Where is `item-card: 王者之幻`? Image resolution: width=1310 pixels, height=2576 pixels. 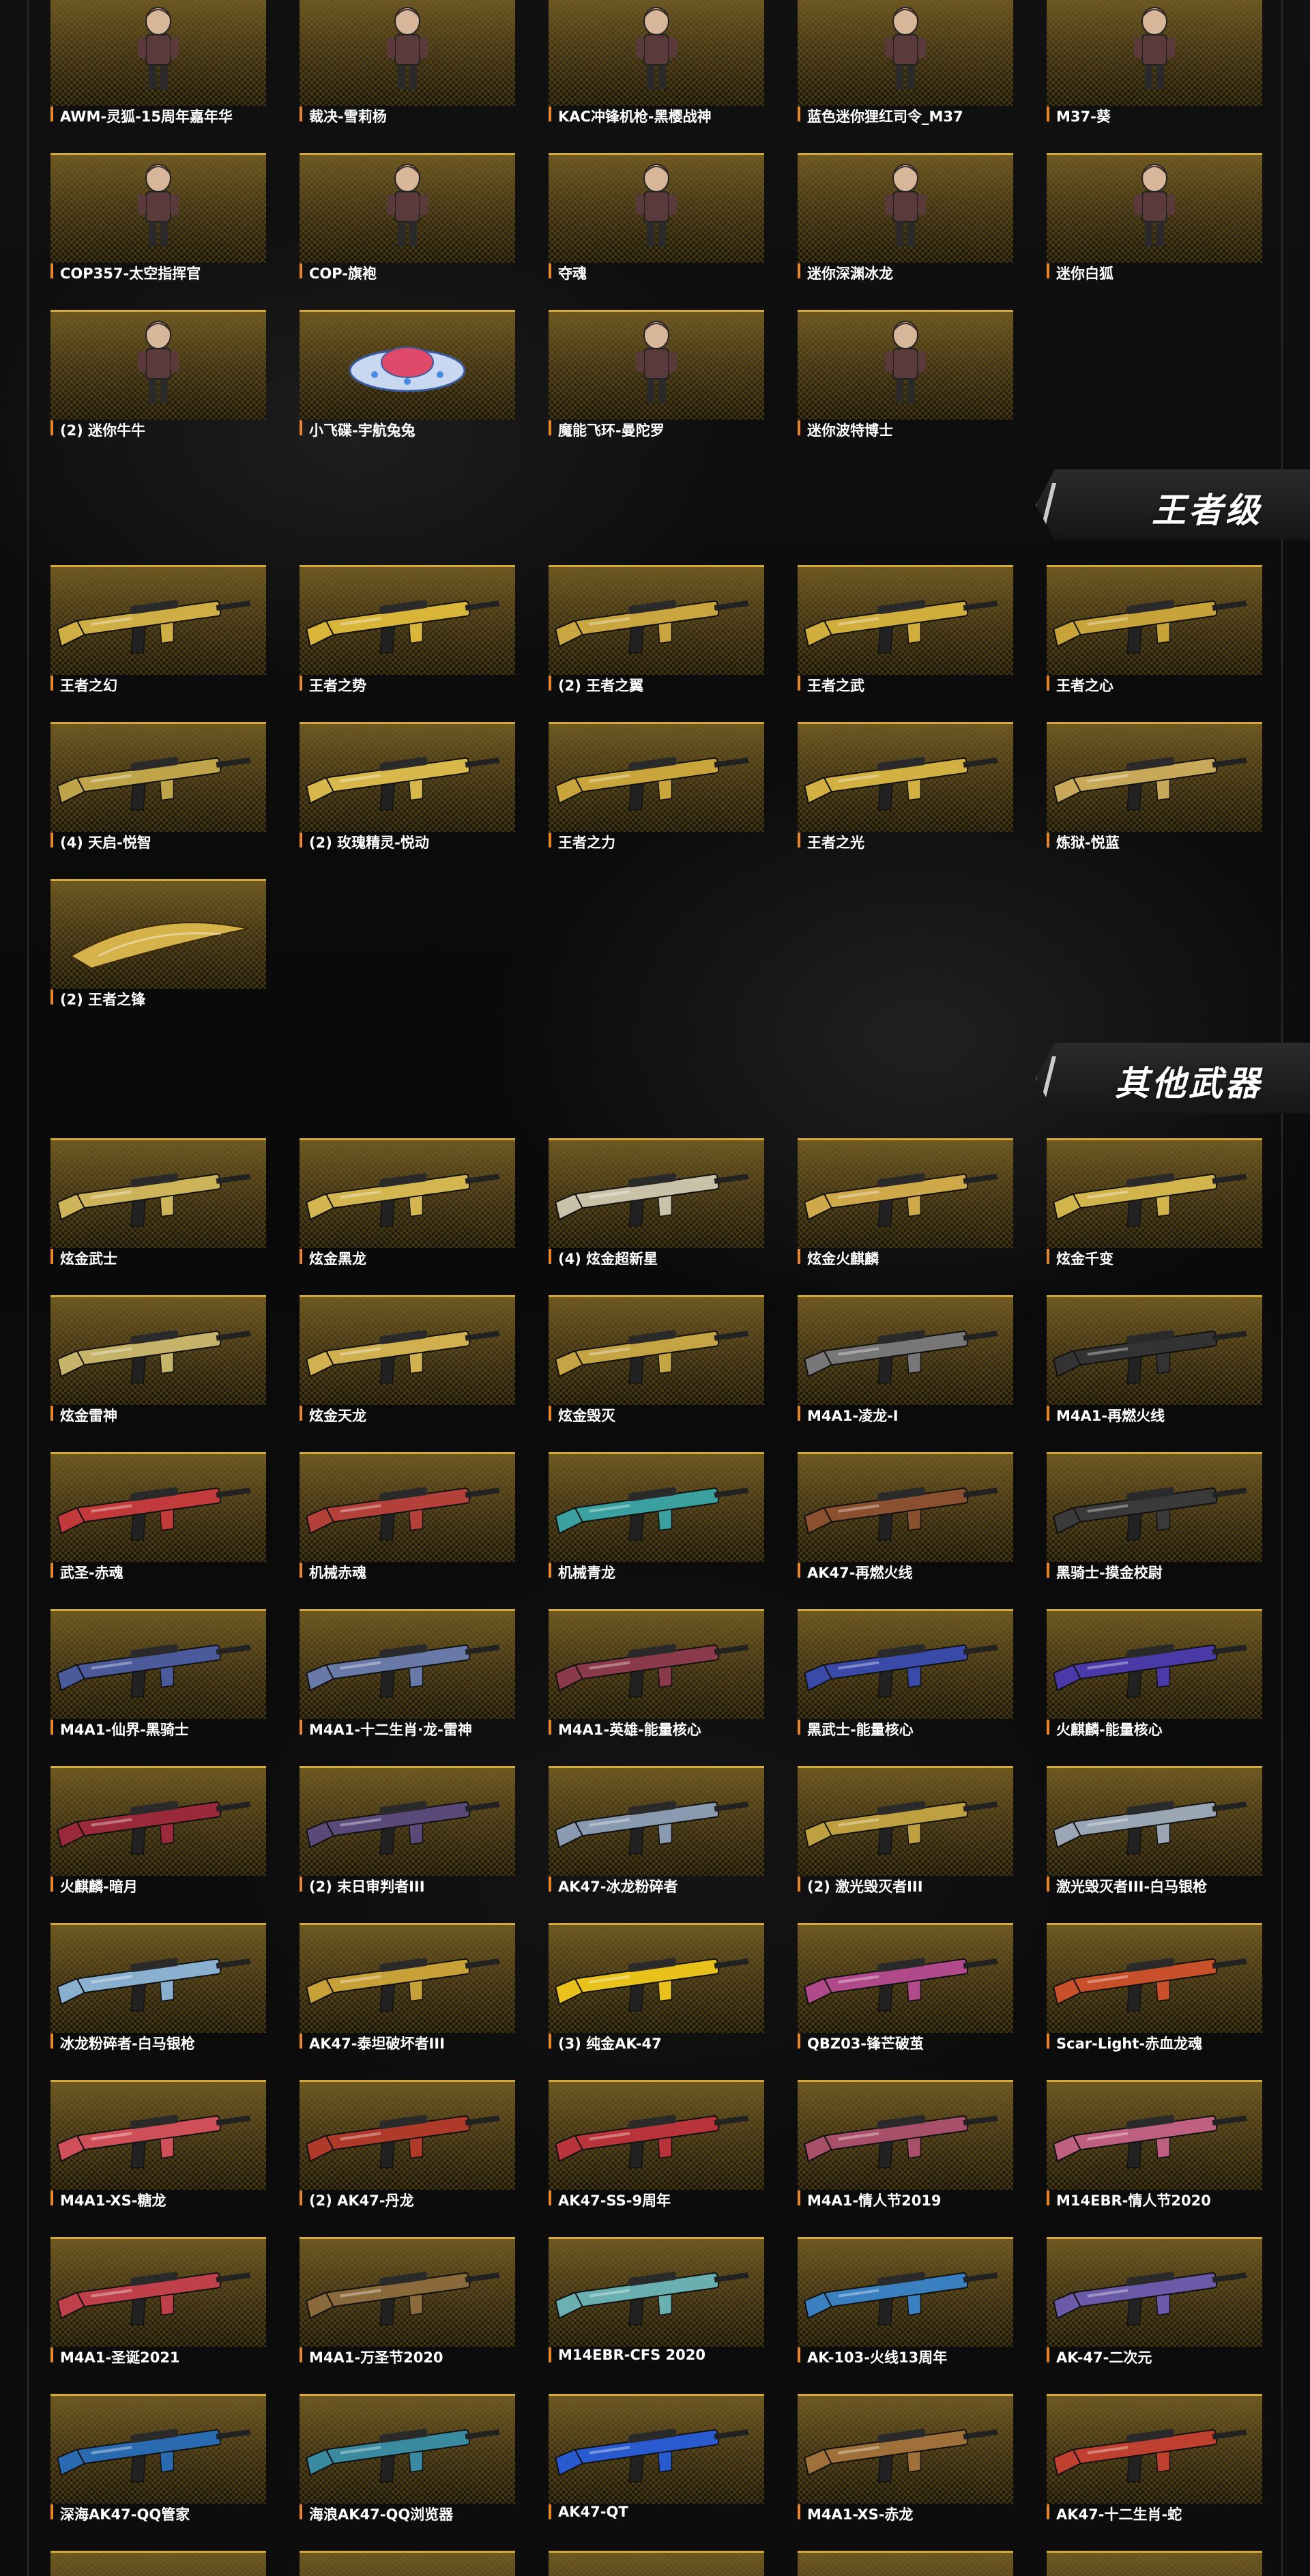
item-card: 王者之幻 is located at coordinates (158, 633).